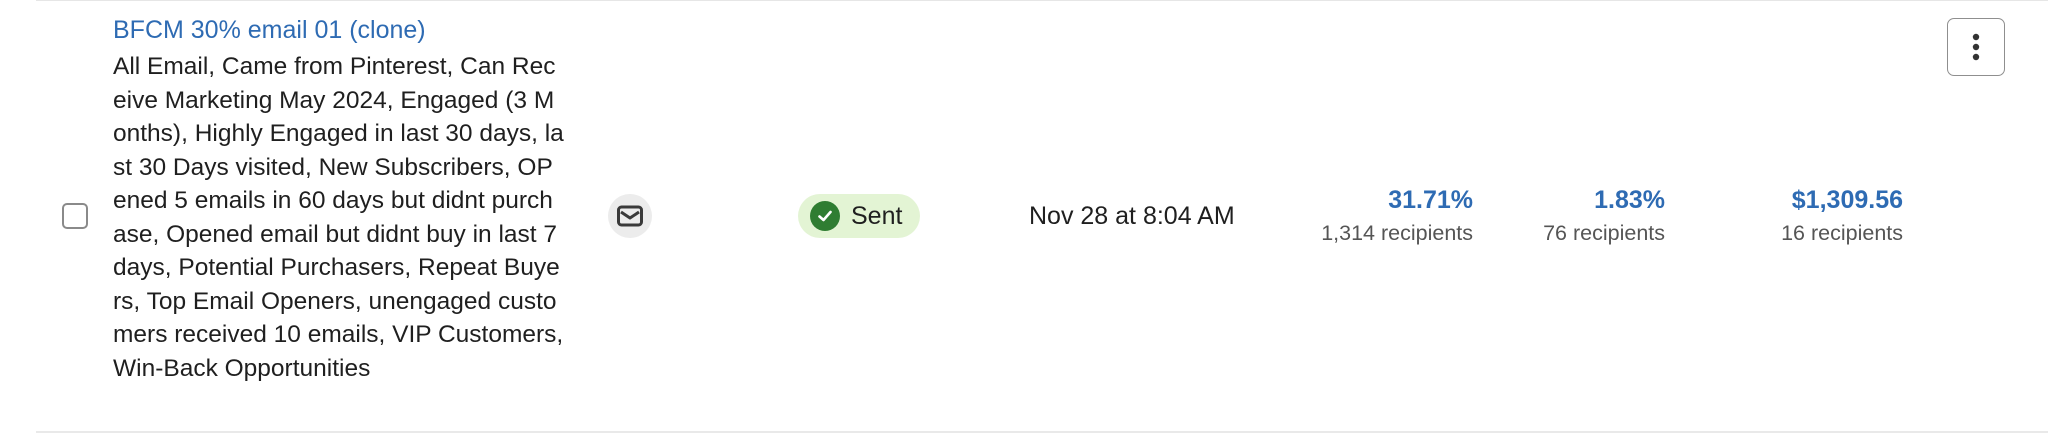  I want to click on status-label: Sent, so click(877, 215).